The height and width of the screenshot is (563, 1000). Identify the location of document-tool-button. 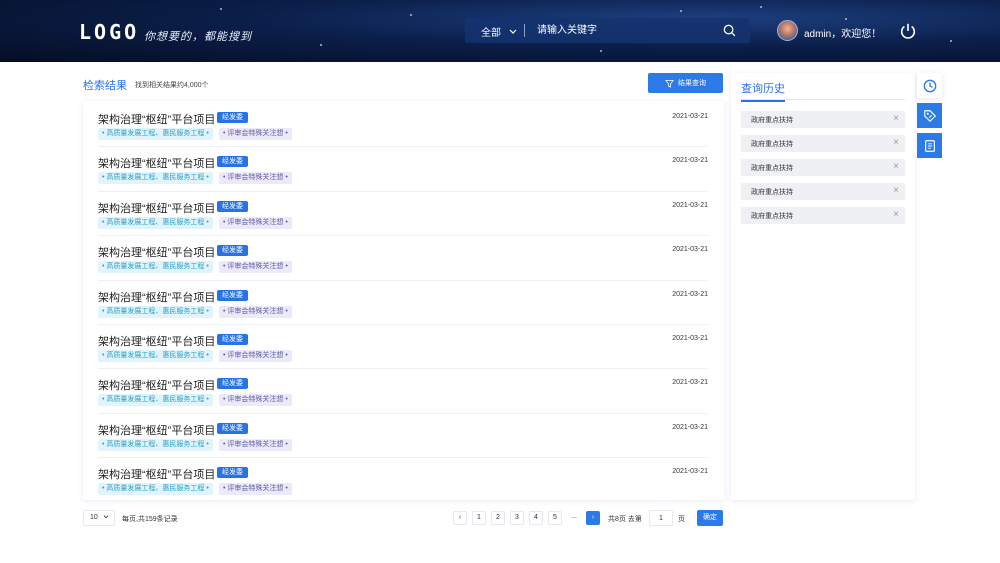
(929, 145).